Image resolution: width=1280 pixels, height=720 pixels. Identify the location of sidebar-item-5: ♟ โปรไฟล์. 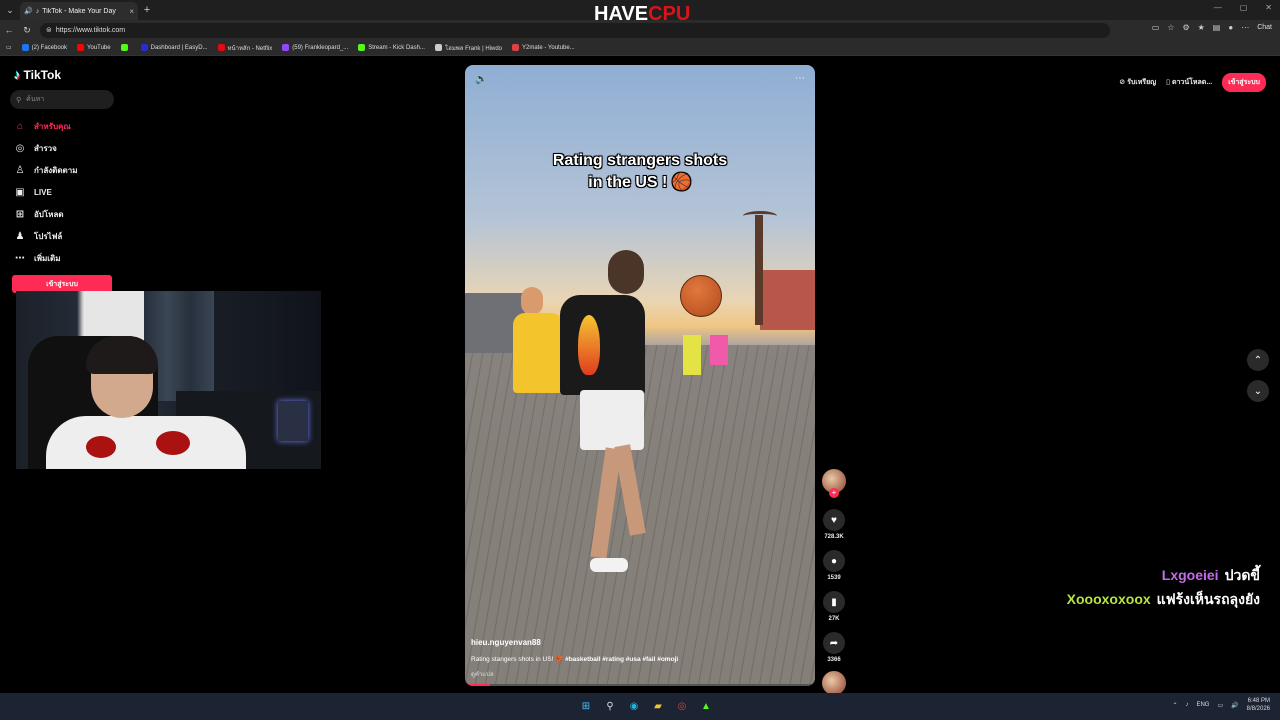
(69, 236).